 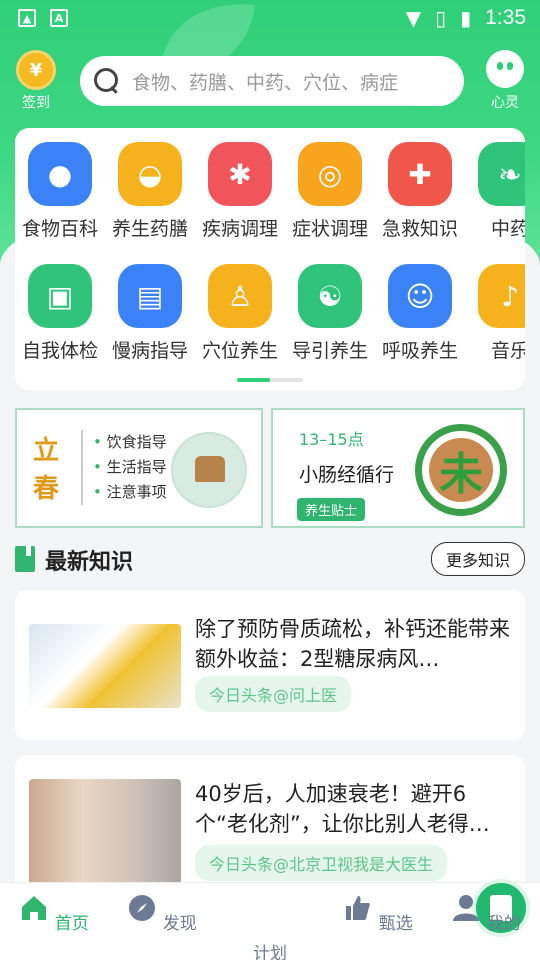 I want to click on pulse-magnifier-icon: ◎, so click(x=330, y=174).